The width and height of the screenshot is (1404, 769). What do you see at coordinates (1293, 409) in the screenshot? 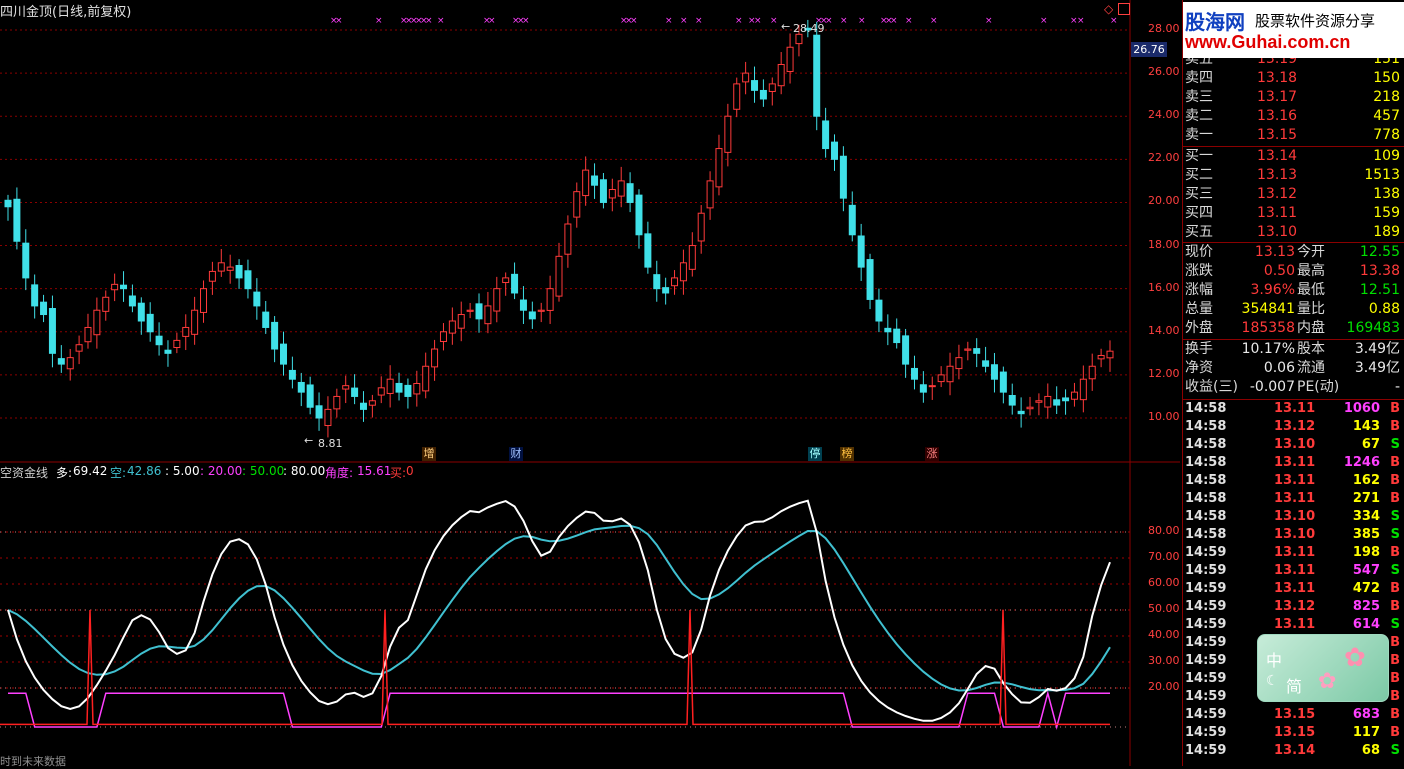
I see `tick-row: 14:58 13.11 1060 B` at bounding box center [1293, 409].